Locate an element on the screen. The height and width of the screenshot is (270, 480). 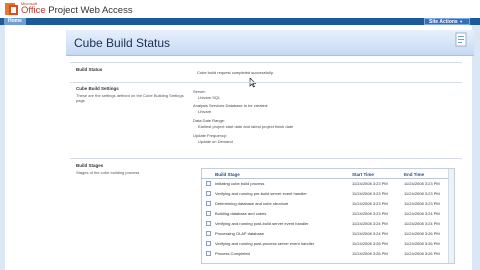
site-actions-button: Site Actions ▼ is located at coordinates (447, 21).